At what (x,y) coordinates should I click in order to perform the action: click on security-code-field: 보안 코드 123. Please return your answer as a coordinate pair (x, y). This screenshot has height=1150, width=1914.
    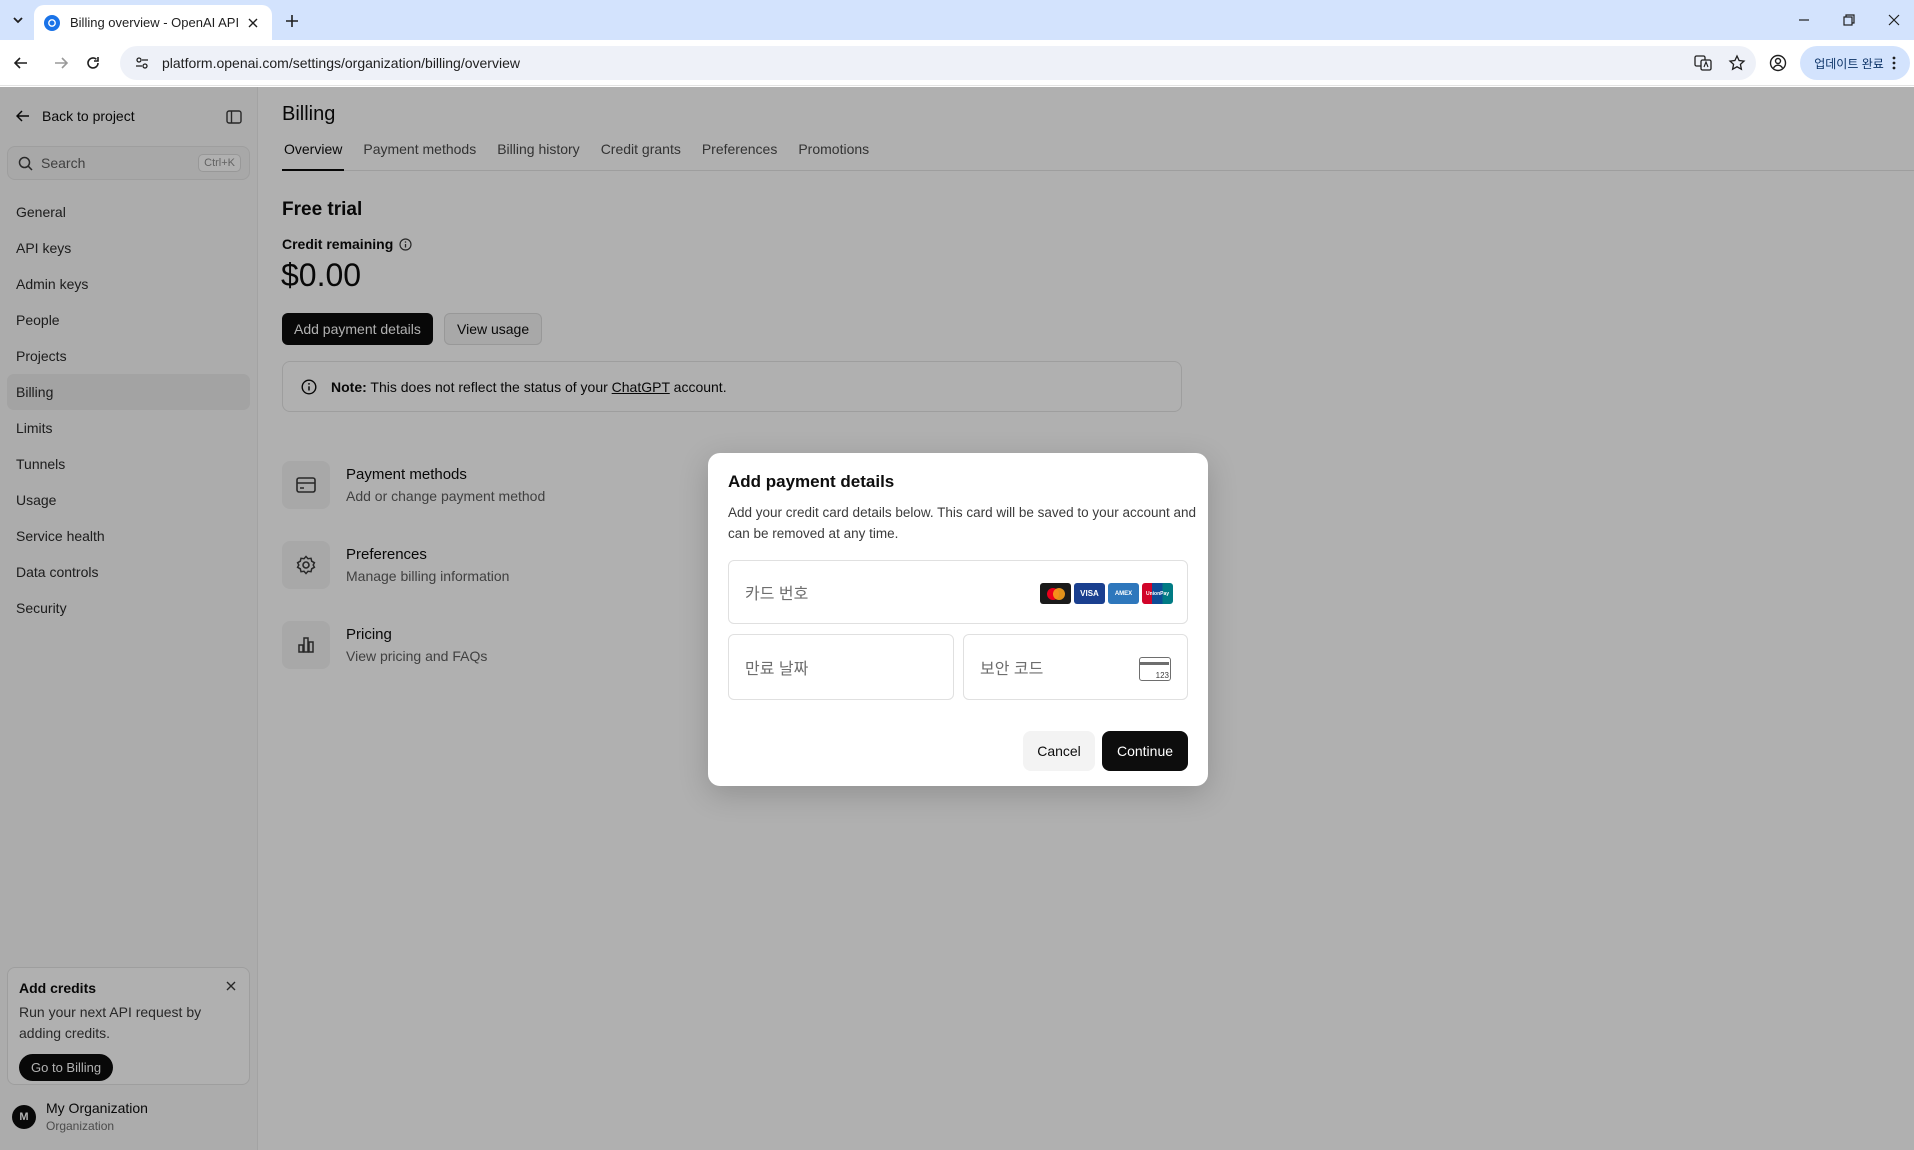
    Looking at the image, I should click on (1075, 667).